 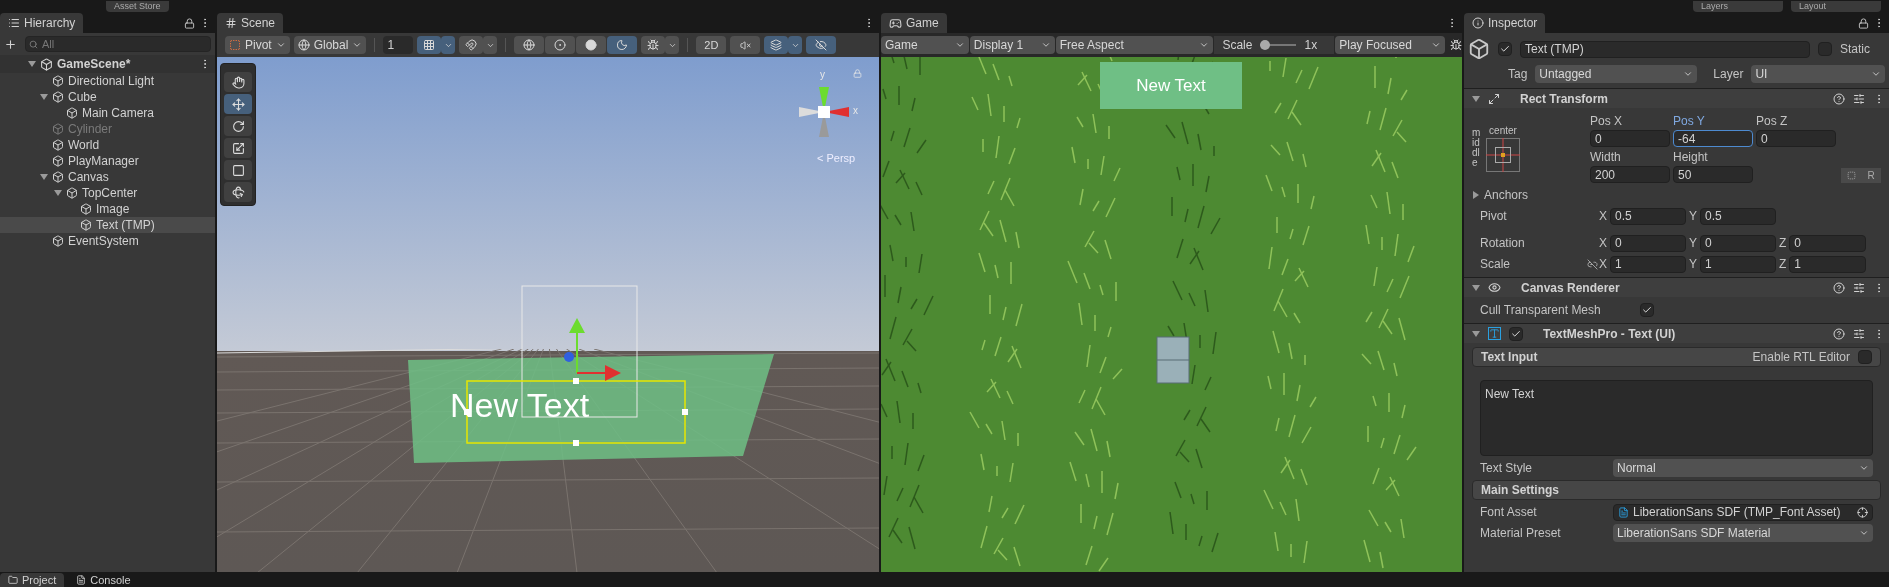 What do you see at coordinates (711, 45) in the screenshot?
I see `mode-2d-toggle: 2D` at bounding box center [711, 45].